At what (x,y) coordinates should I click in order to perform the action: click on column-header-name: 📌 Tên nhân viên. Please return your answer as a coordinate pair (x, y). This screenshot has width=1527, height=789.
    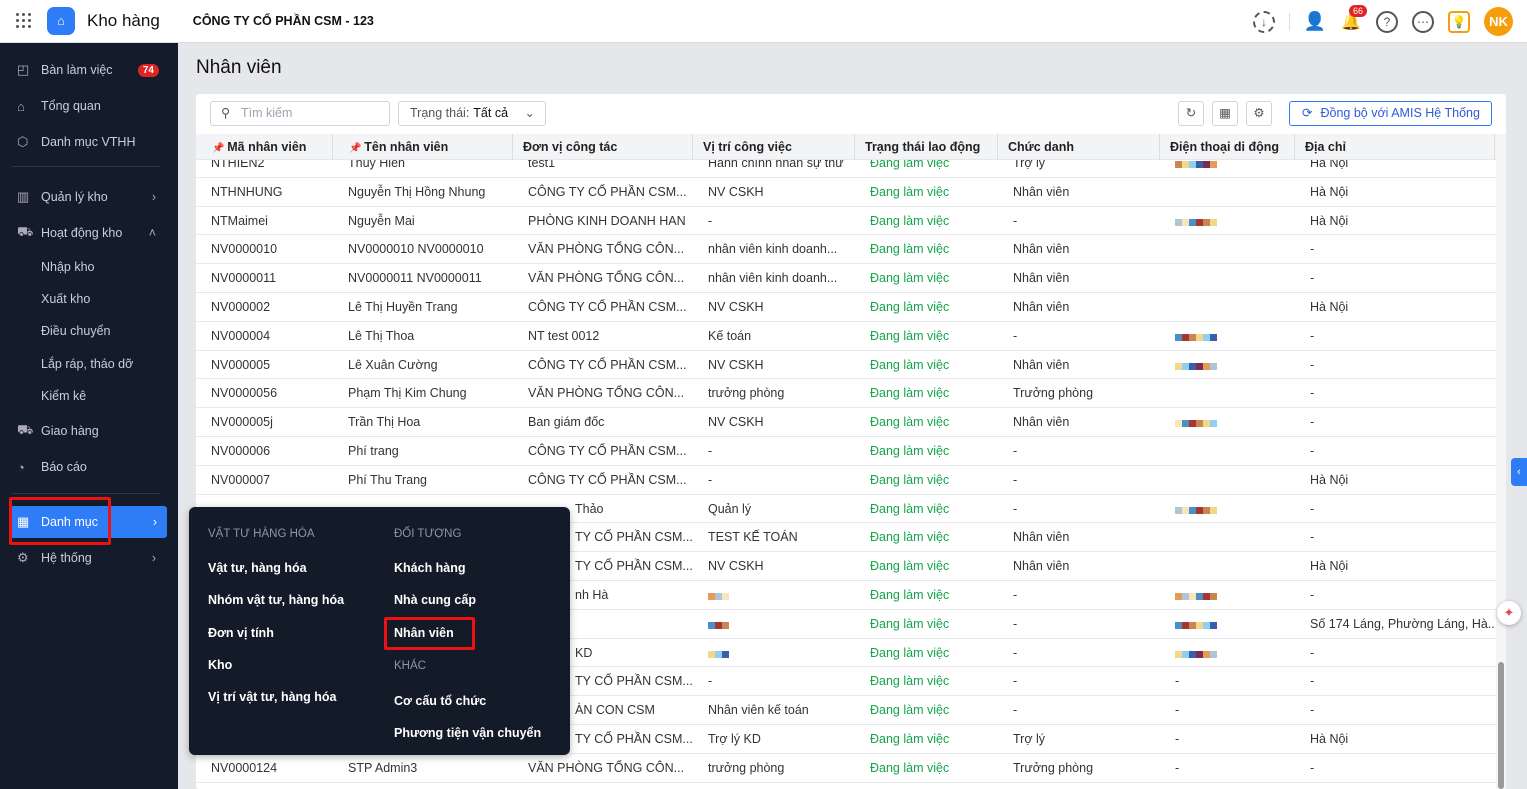
    Looking at the image, I should click on (423, 147).